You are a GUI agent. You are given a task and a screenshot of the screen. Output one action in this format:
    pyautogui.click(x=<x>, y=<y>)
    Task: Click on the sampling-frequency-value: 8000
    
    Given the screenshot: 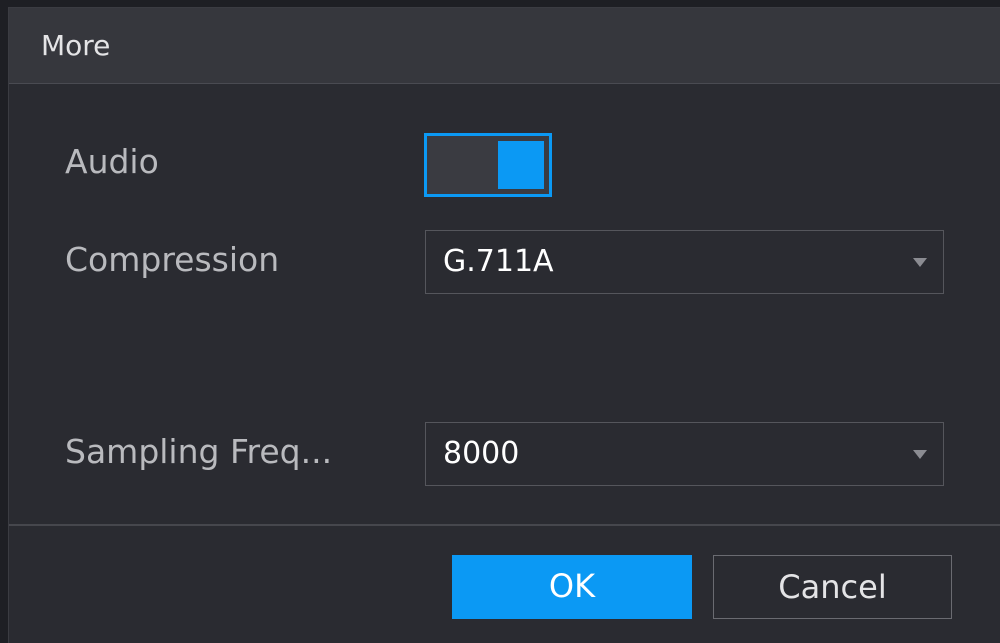 What is the action you would take?
    pyautogui.click(x=481, y=453)
    